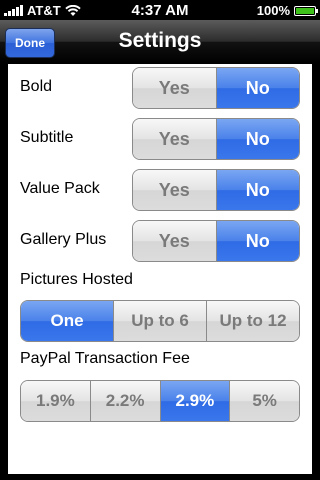 The image size is (320, 480). Describe the element at coordinates (36, 86) in the screenshot. I see `option-label-bold: Bold` at that location.